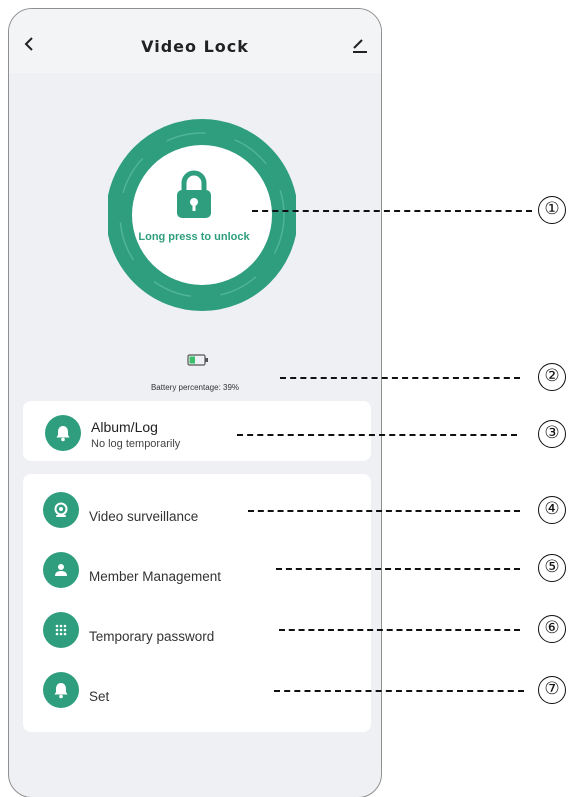 This screenshot has width=571, height=797. I want to click on keypad-icon, so click(61, 630).